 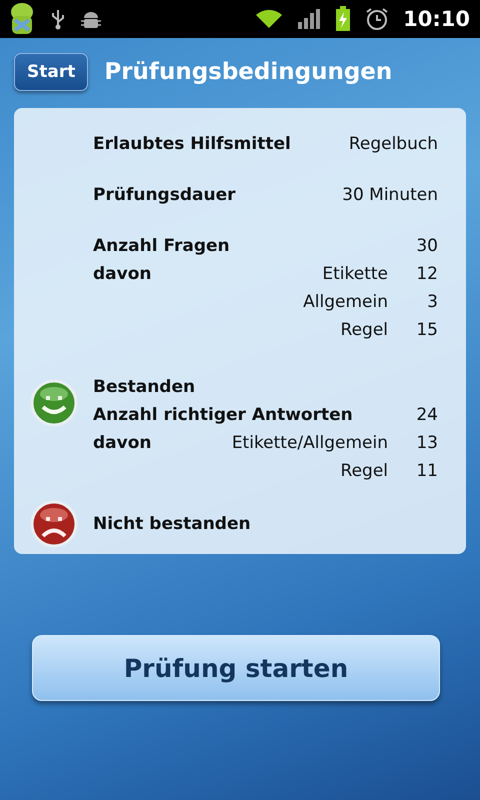 I want to click on condition-value: 30 Minuten, so click(x=390, y=195).